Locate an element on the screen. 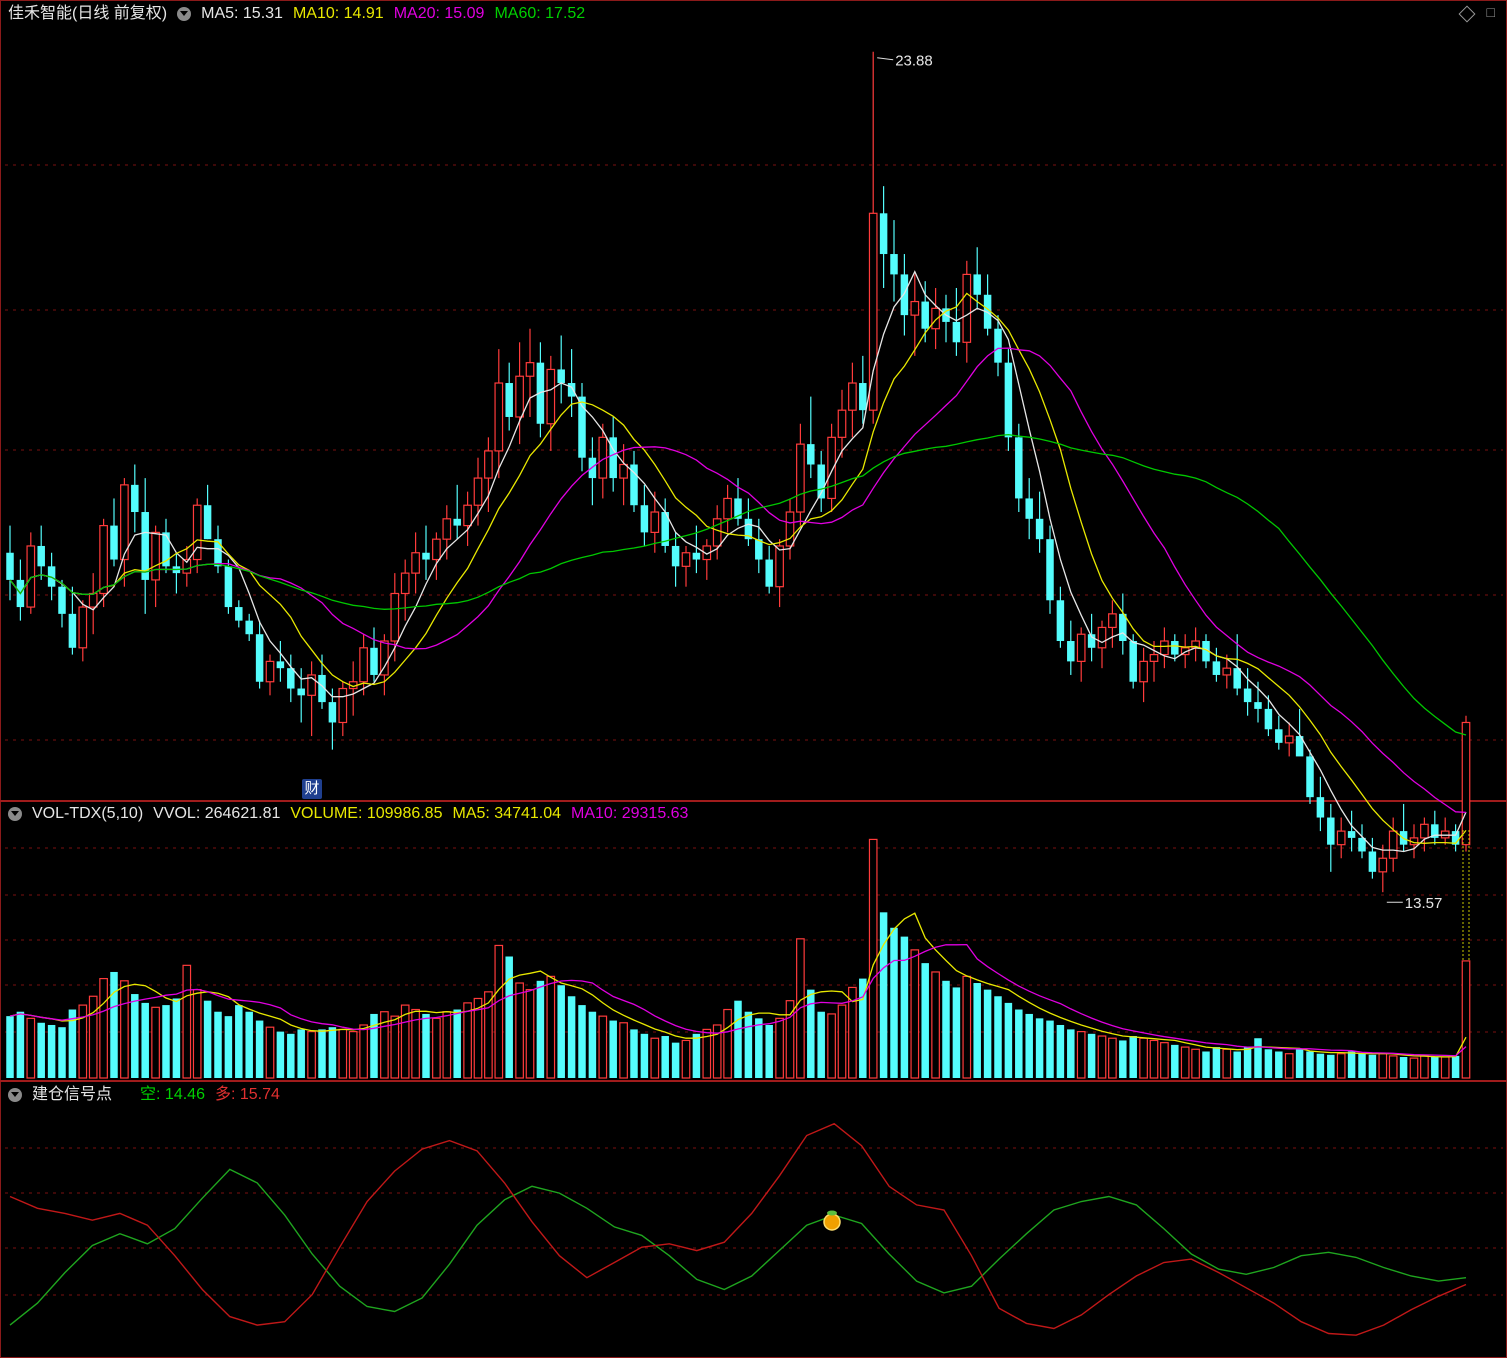  finance-badge-icon: 财 is located at coordinates (312, 789).